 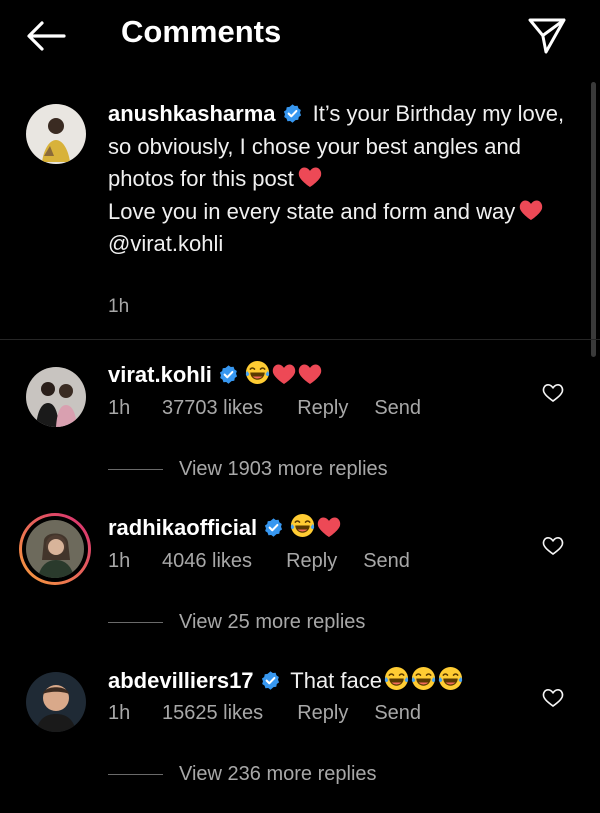 I want to click on view-replies-button: View 1903 more replies, so click(x=248, y=469).